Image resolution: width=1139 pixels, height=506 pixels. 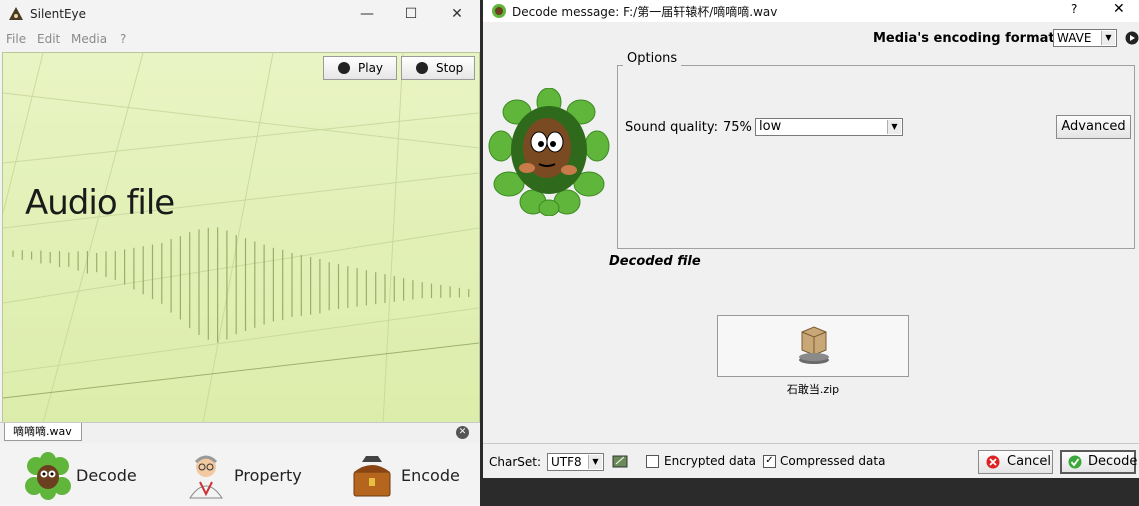 What do you see at coordinates (106, 475) in the screenshot?
I see `decode-action-label: Decode` at bounding box center [106, 475].